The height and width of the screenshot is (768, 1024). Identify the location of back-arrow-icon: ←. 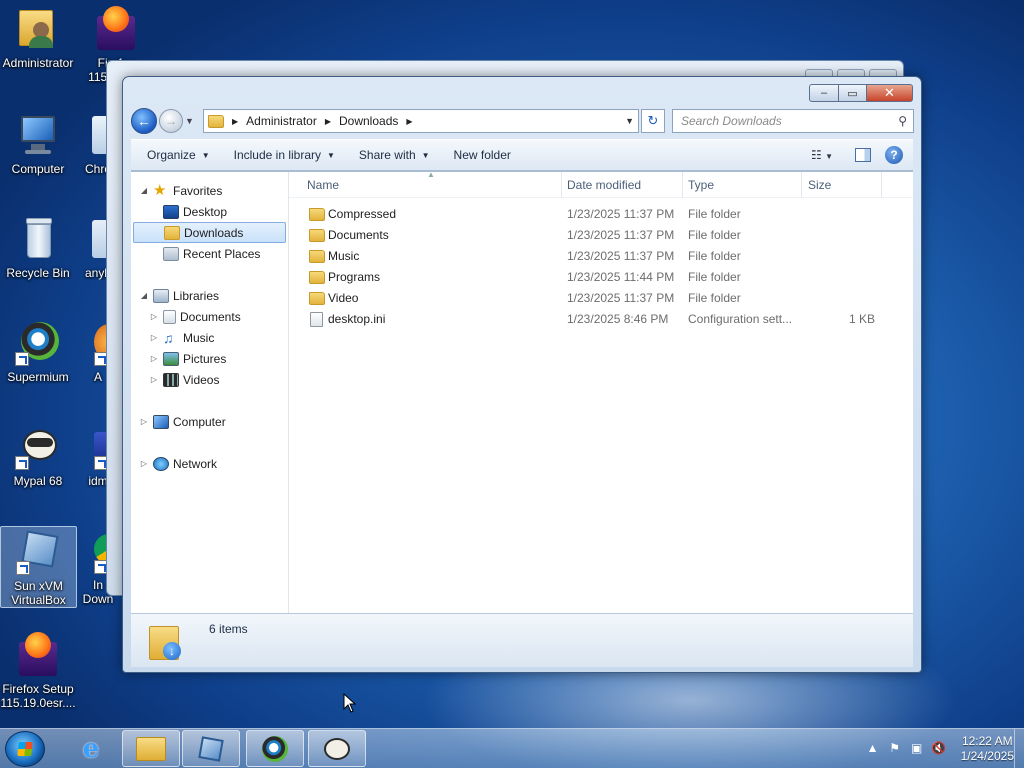
(144, 121).